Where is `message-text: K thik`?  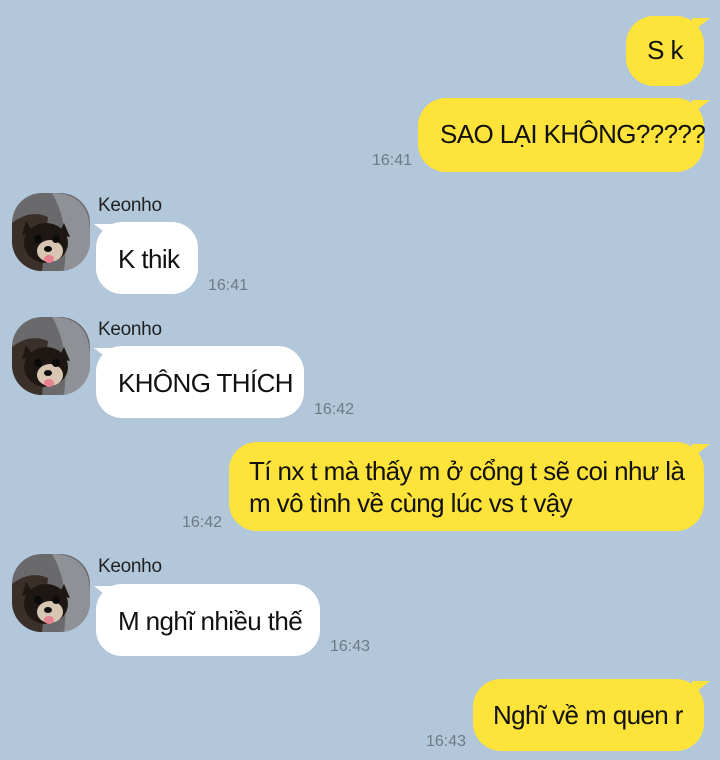
message-text: K thik is located at coordinates (149, 259).